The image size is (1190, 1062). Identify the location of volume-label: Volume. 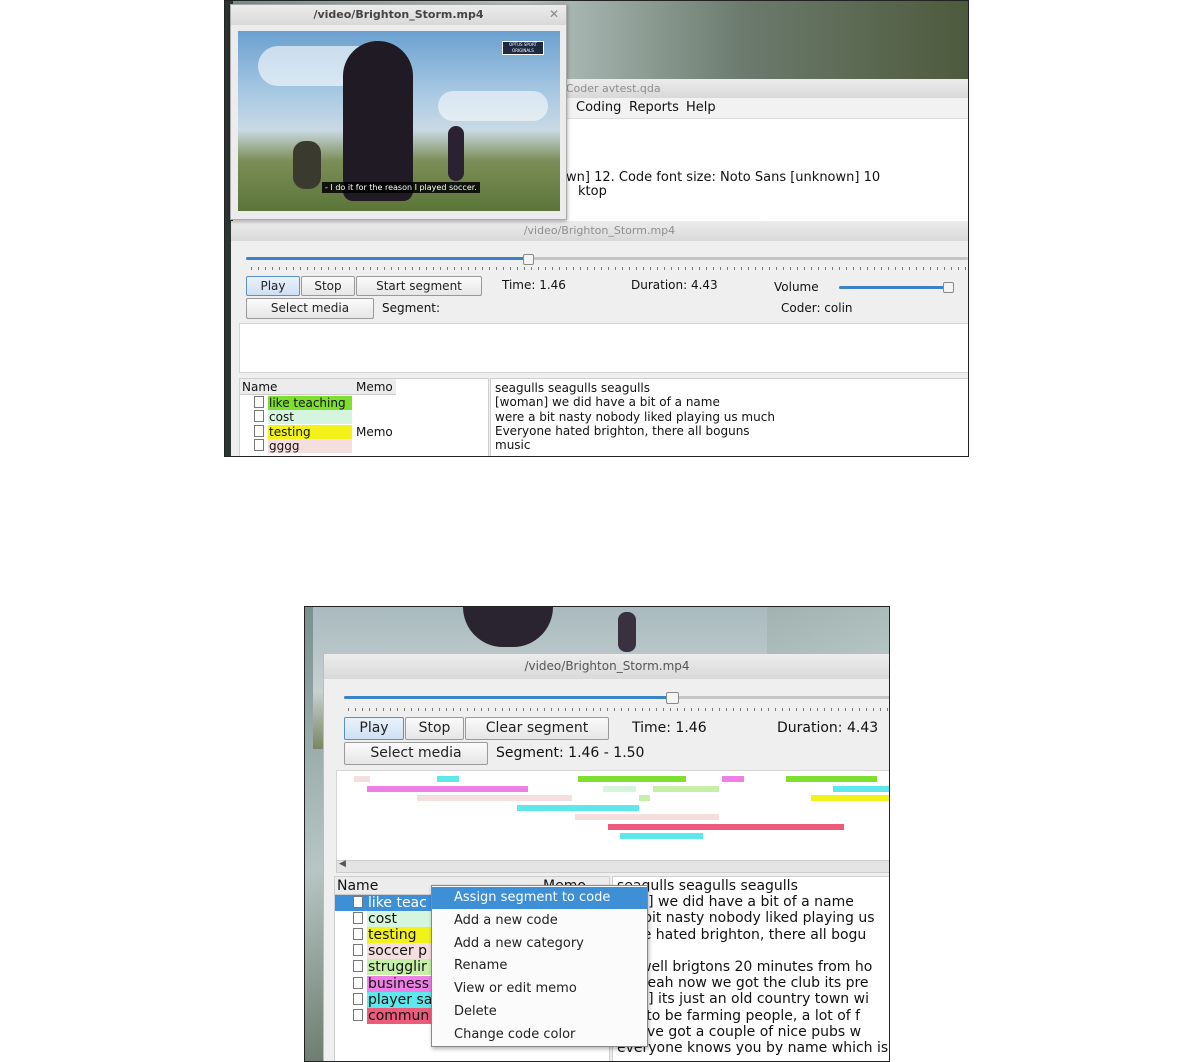
(796, 287).